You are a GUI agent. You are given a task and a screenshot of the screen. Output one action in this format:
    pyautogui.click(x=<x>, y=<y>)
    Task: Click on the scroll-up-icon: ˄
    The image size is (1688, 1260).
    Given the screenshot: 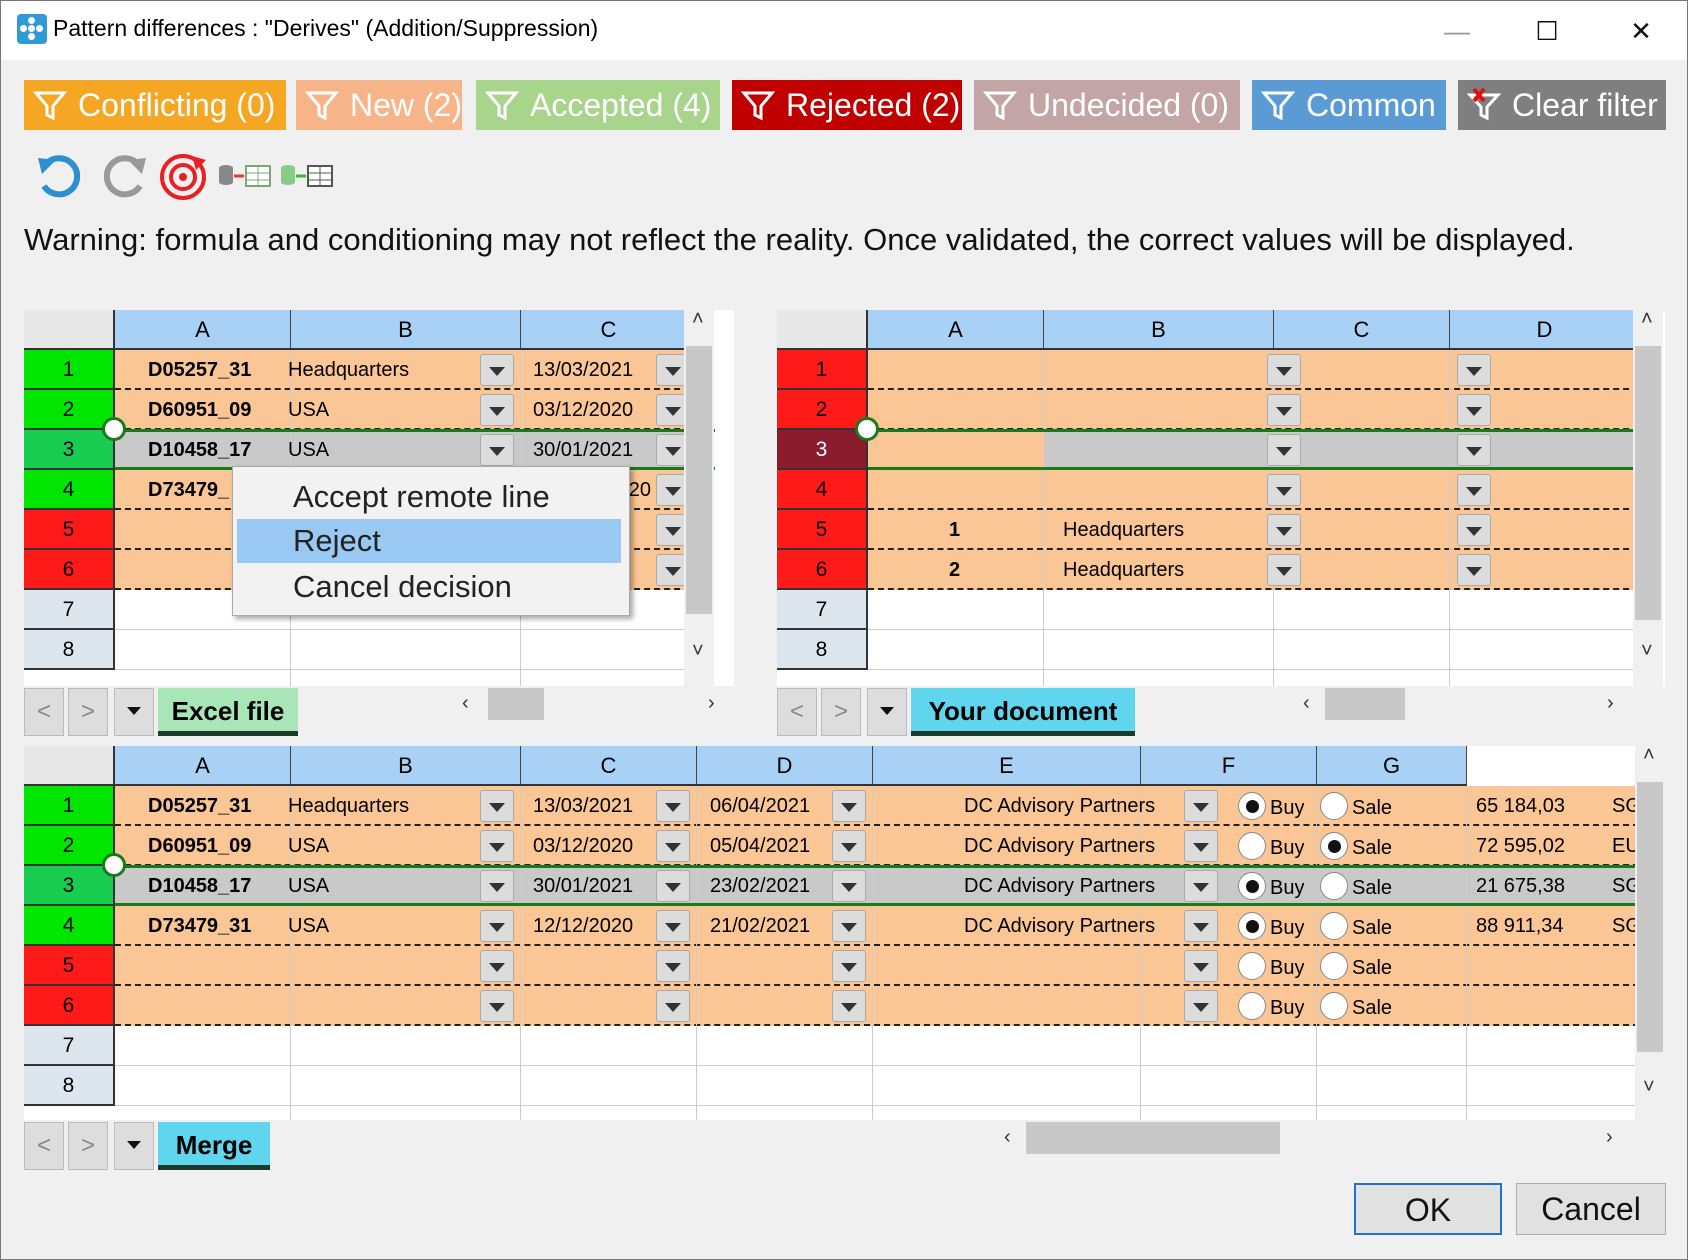 What is the action you would take?
    pyautogui.click(x=1647, y=320)
    